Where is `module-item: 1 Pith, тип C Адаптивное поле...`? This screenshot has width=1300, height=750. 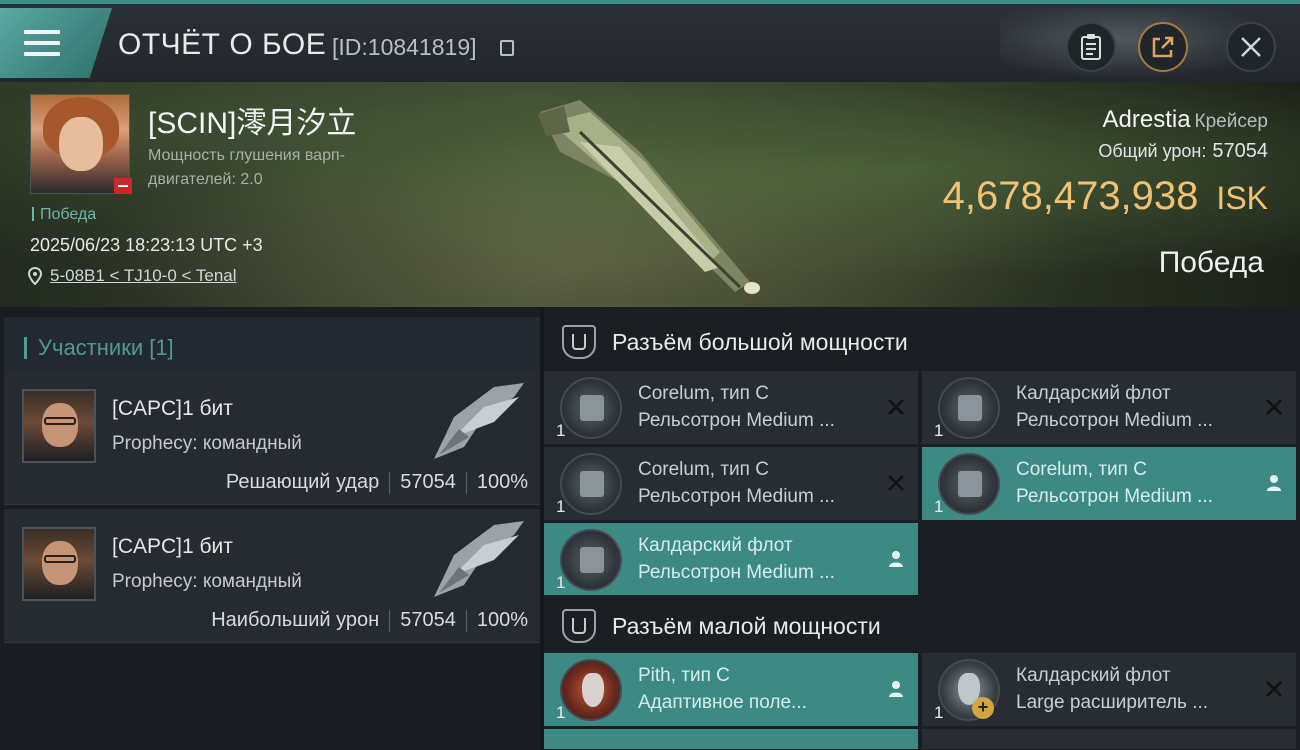
module-item: 1 Pith, тип C Адаптивное поле... is located at coordinates (731, 690).